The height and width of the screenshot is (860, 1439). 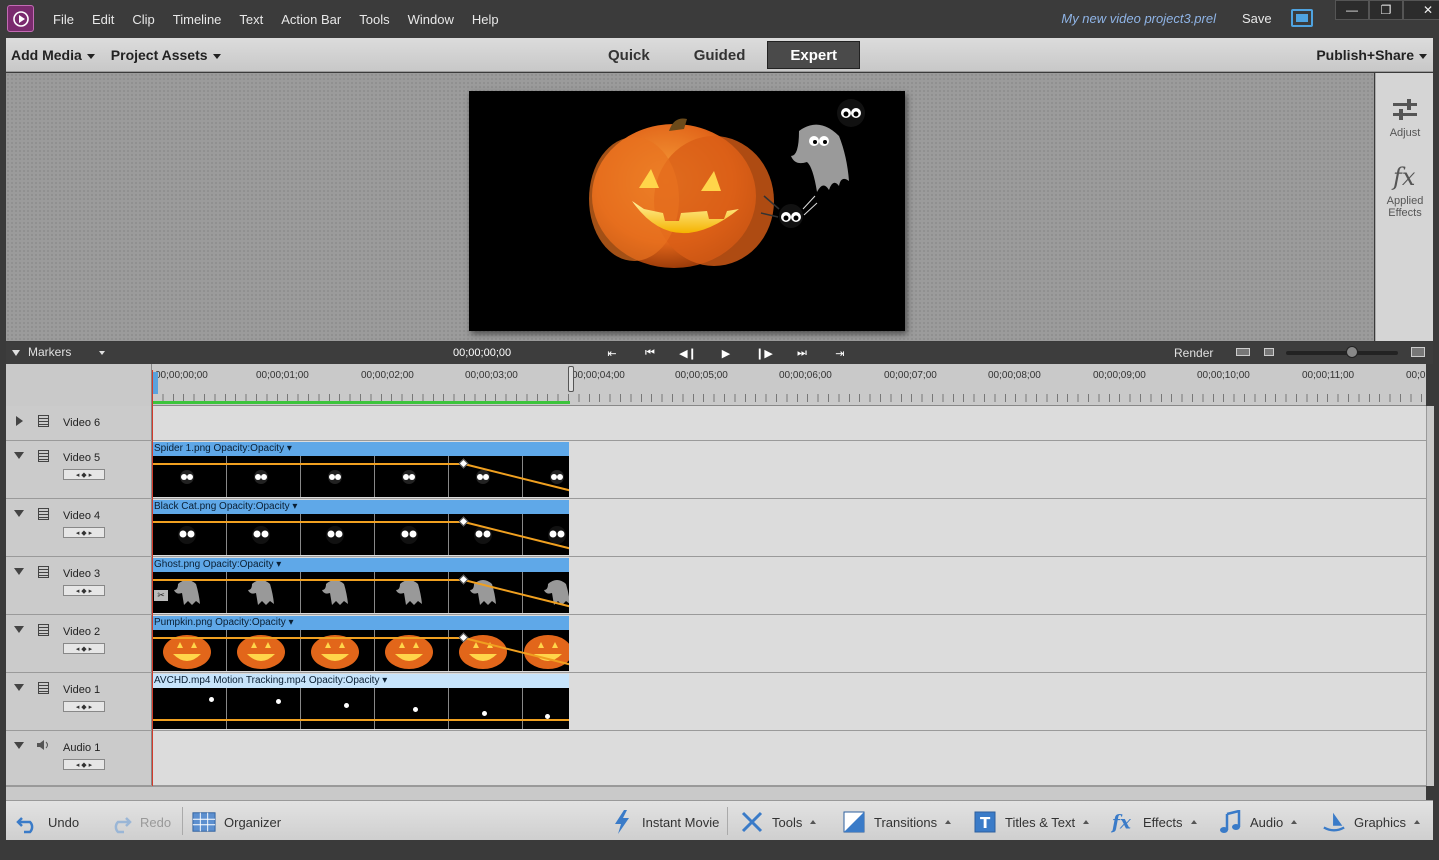 I want to click on clip-spider: Spider 1.png Opacity:Opacity ▾, so click(x=360, y=469).